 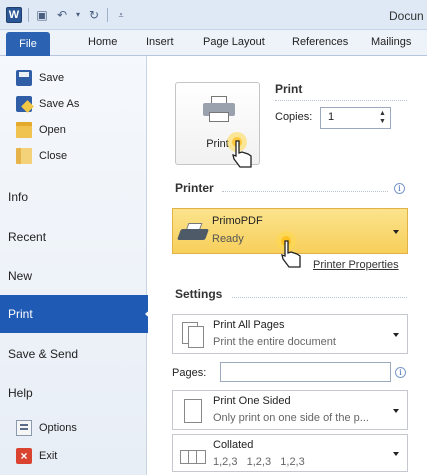 I want to click on save-command: Save, so click(x=40, y=78).